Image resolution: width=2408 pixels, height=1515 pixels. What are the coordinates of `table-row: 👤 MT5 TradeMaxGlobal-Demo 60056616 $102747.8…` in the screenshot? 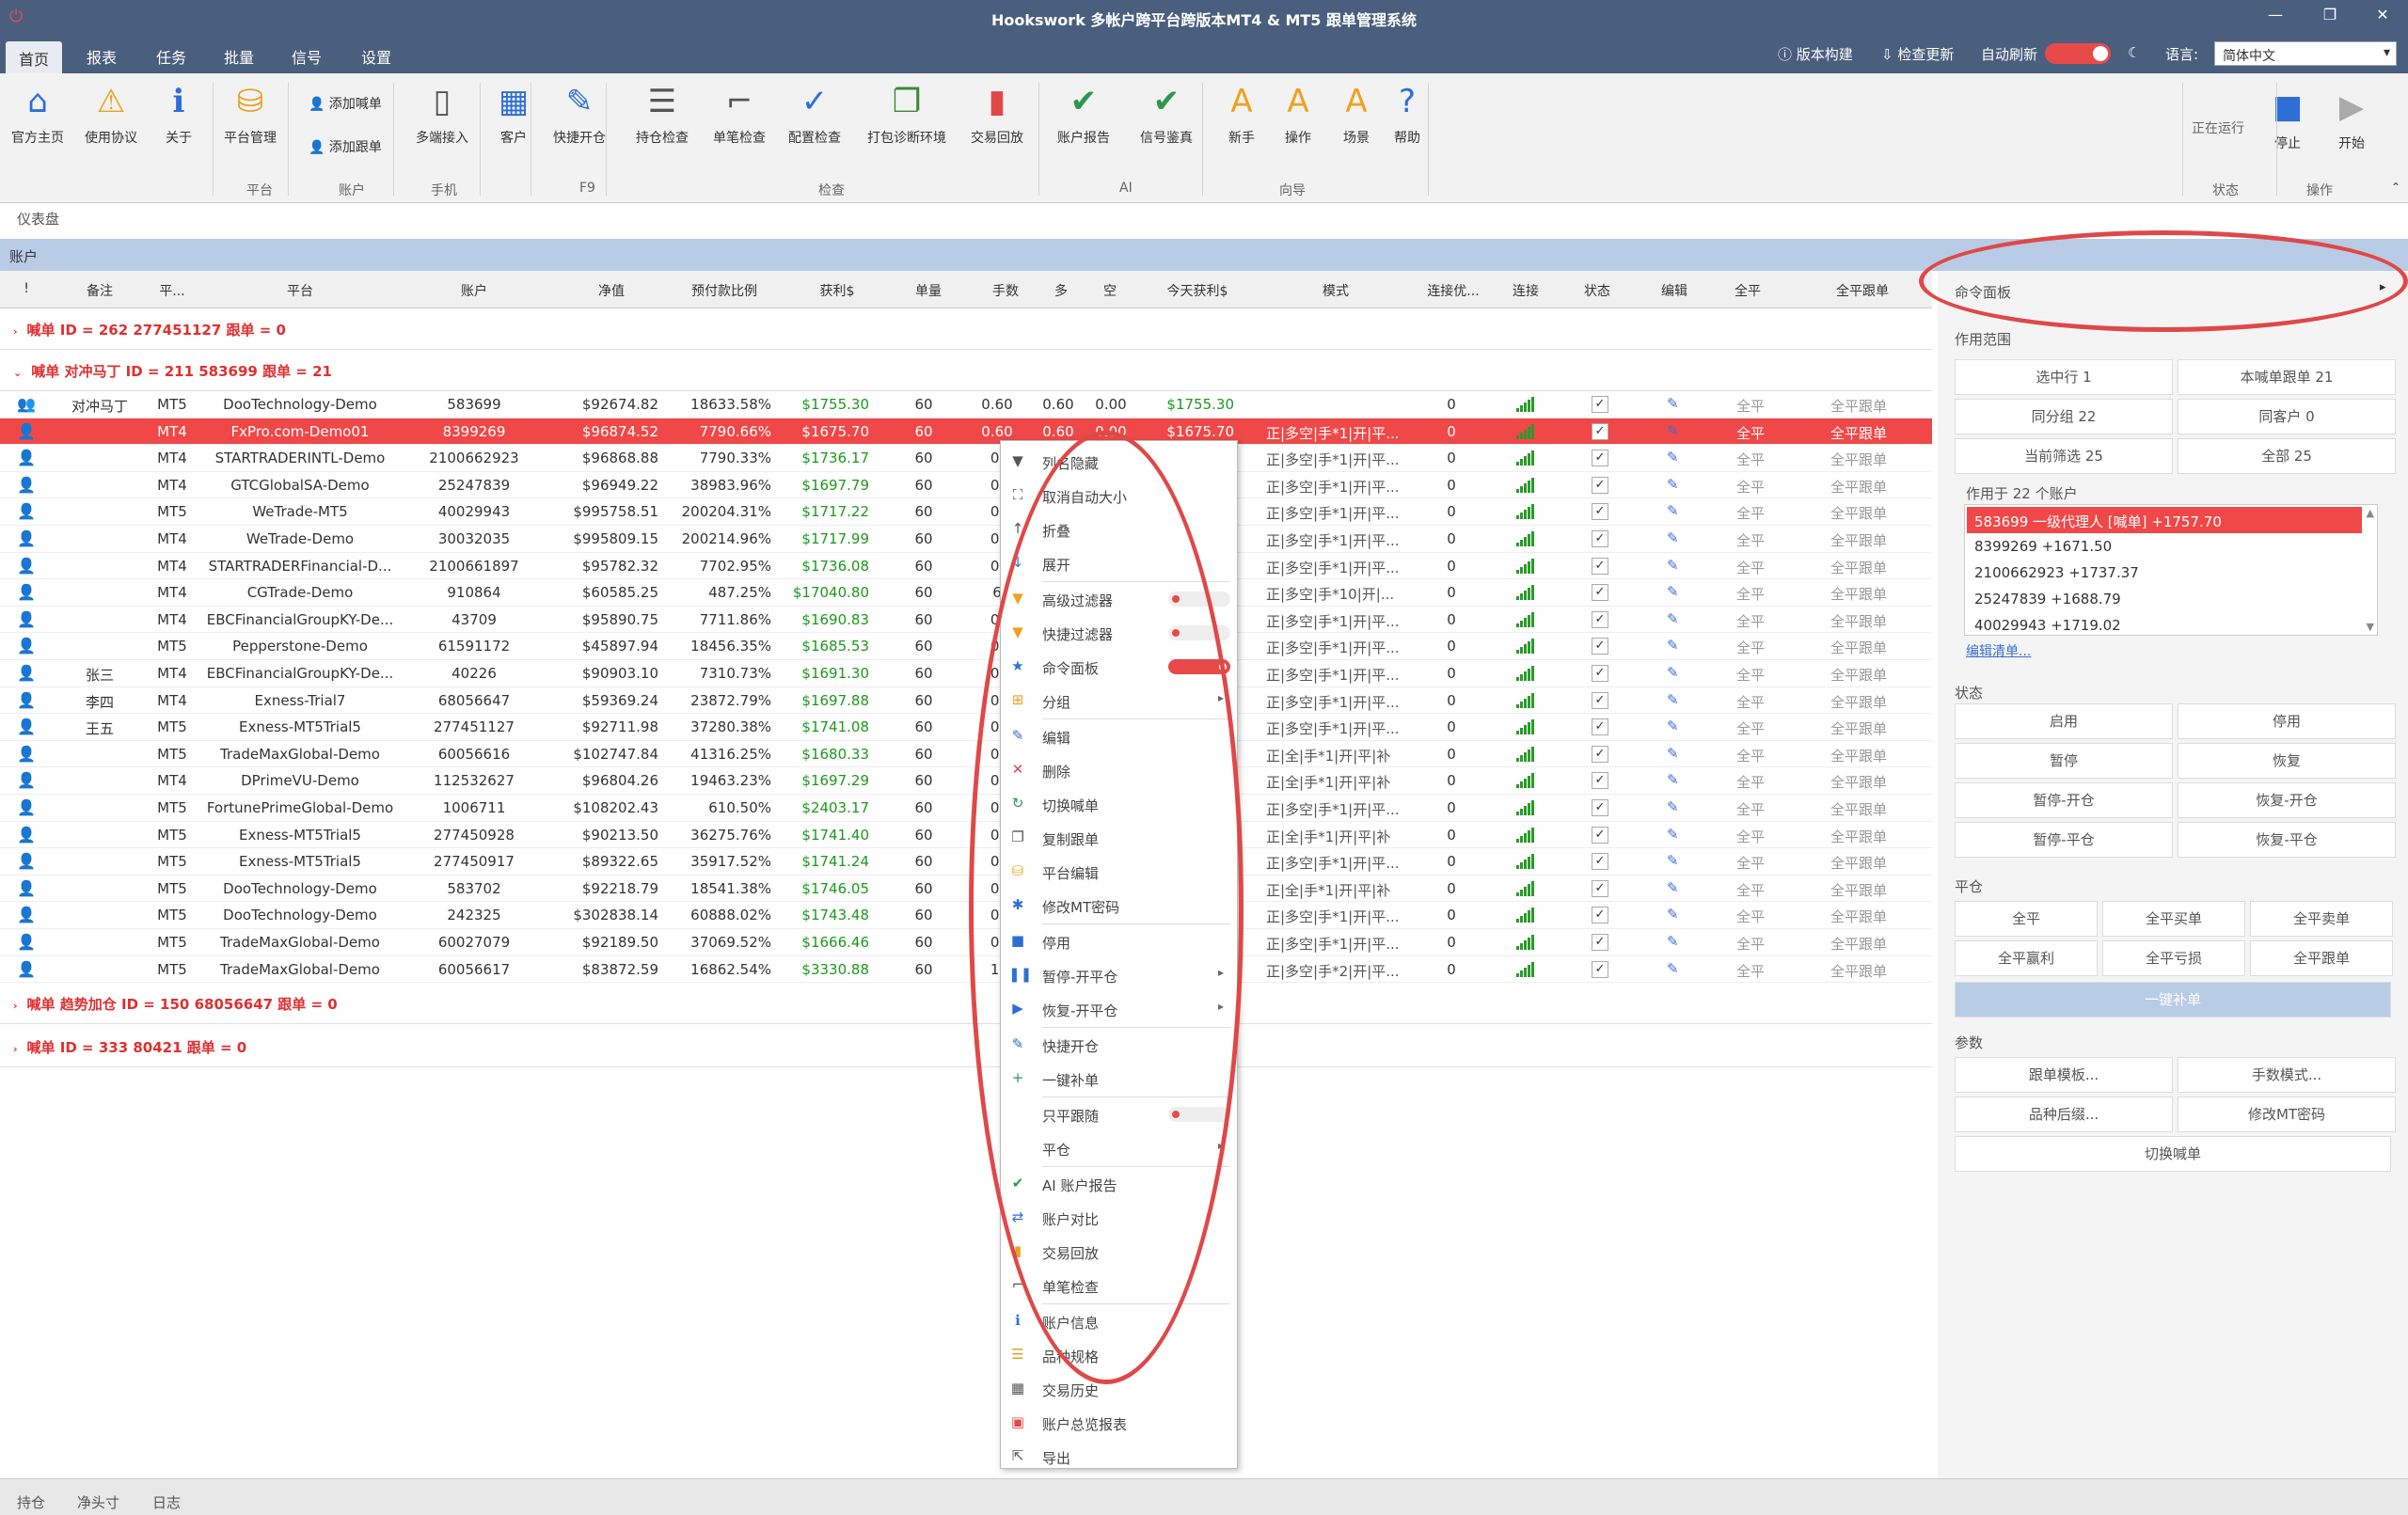 It's located at (966, 754).